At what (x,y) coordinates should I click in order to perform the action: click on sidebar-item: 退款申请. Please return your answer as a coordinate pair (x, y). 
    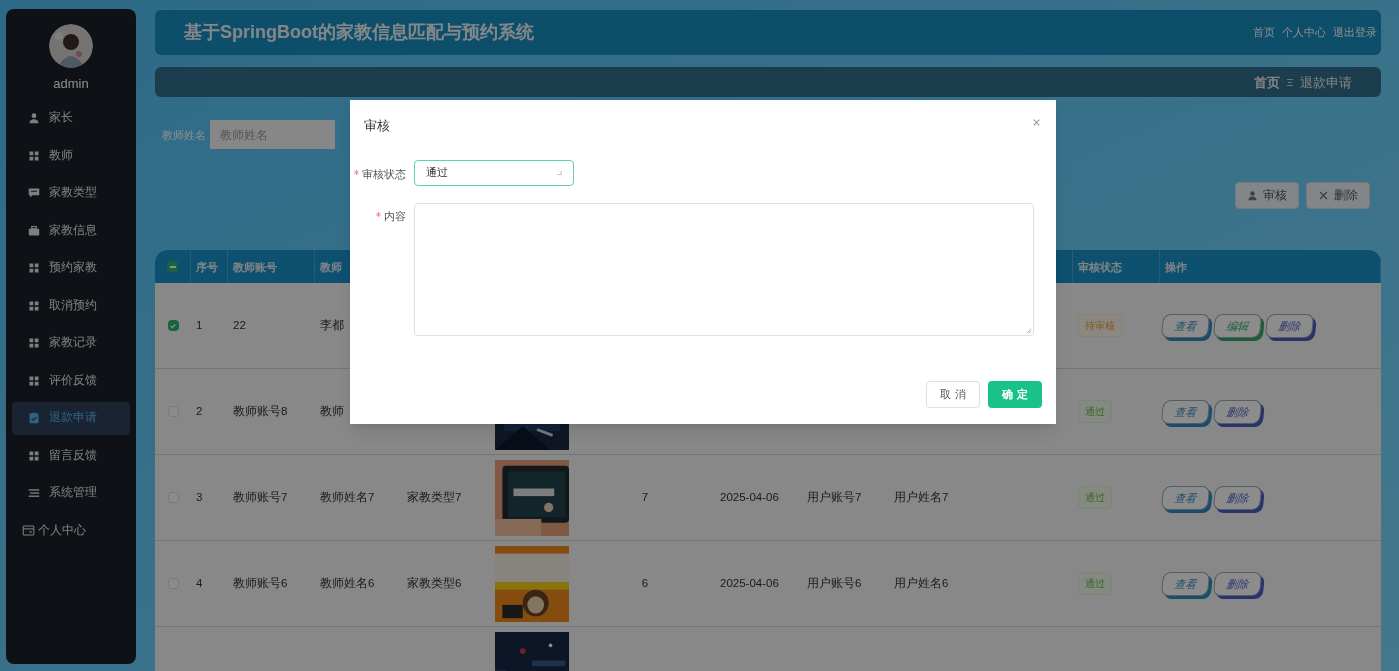
    Looking at the image, I should click on (71, 418).